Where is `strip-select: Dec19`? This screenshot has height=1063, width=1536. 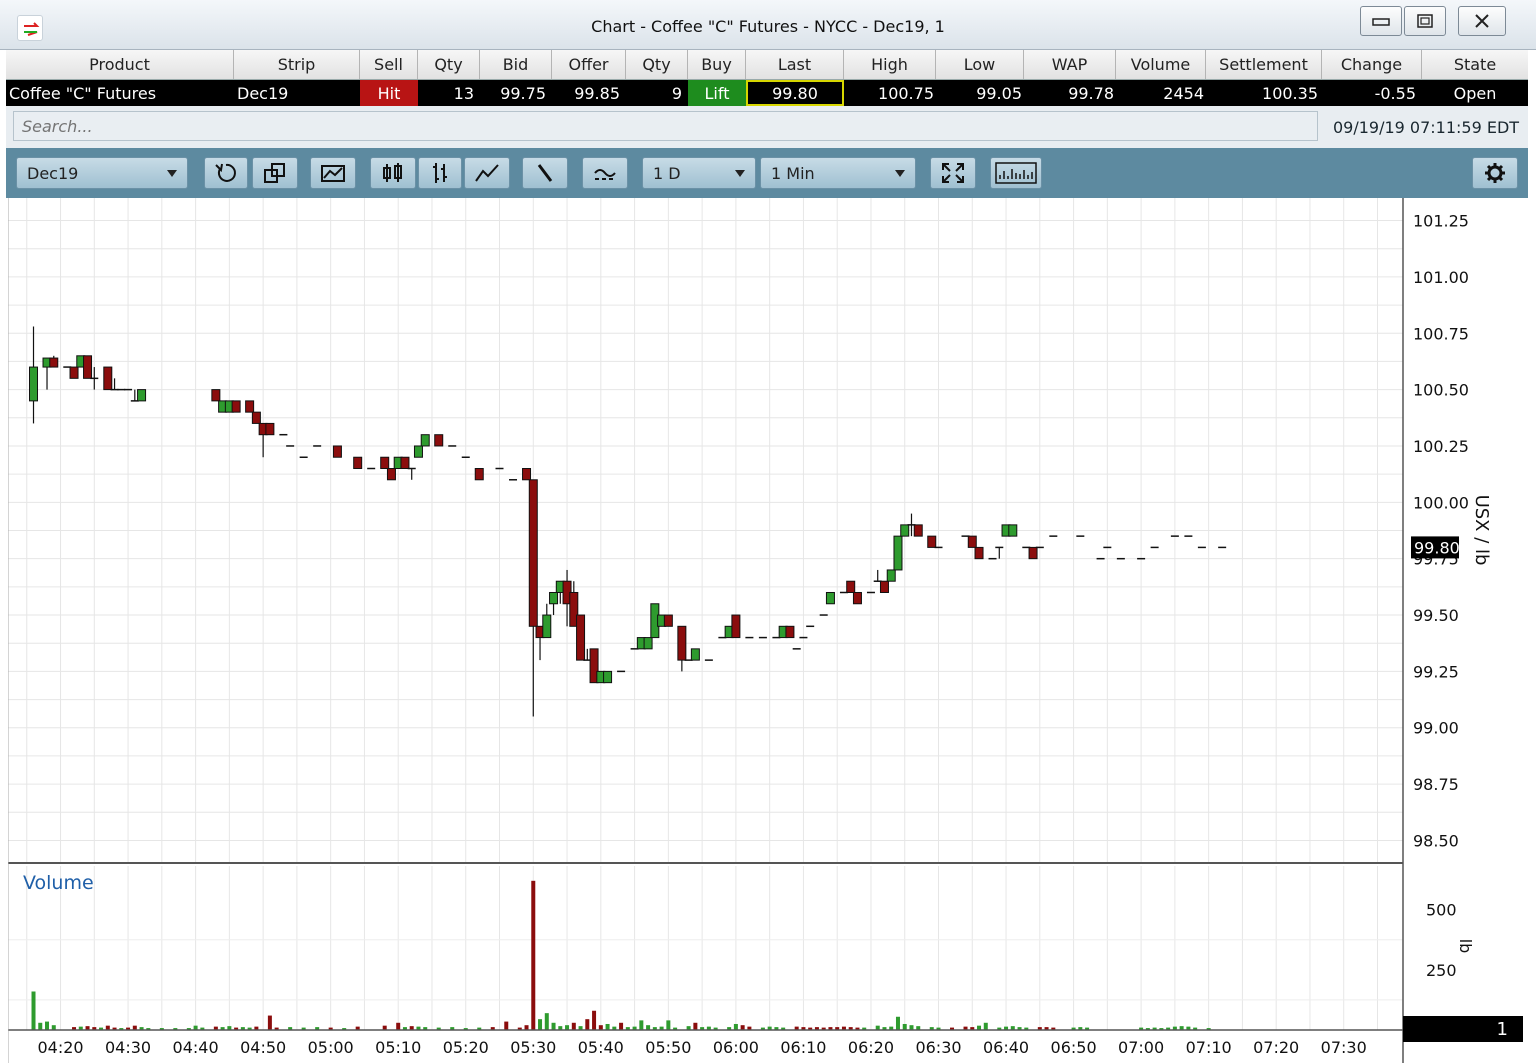 strip-select: Dec19 is located at coordinates (102, 173).